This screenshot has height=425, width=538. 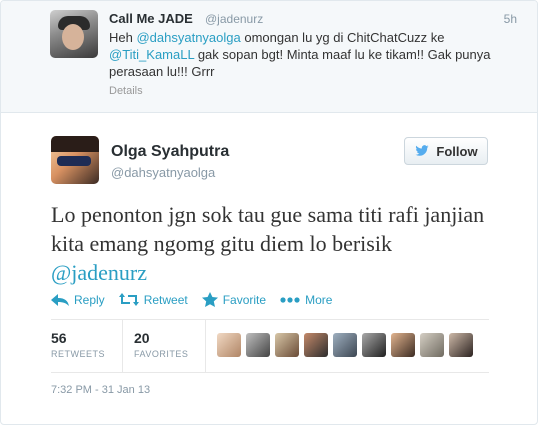 I want to click on star-icon, so click(x=209, y=299).